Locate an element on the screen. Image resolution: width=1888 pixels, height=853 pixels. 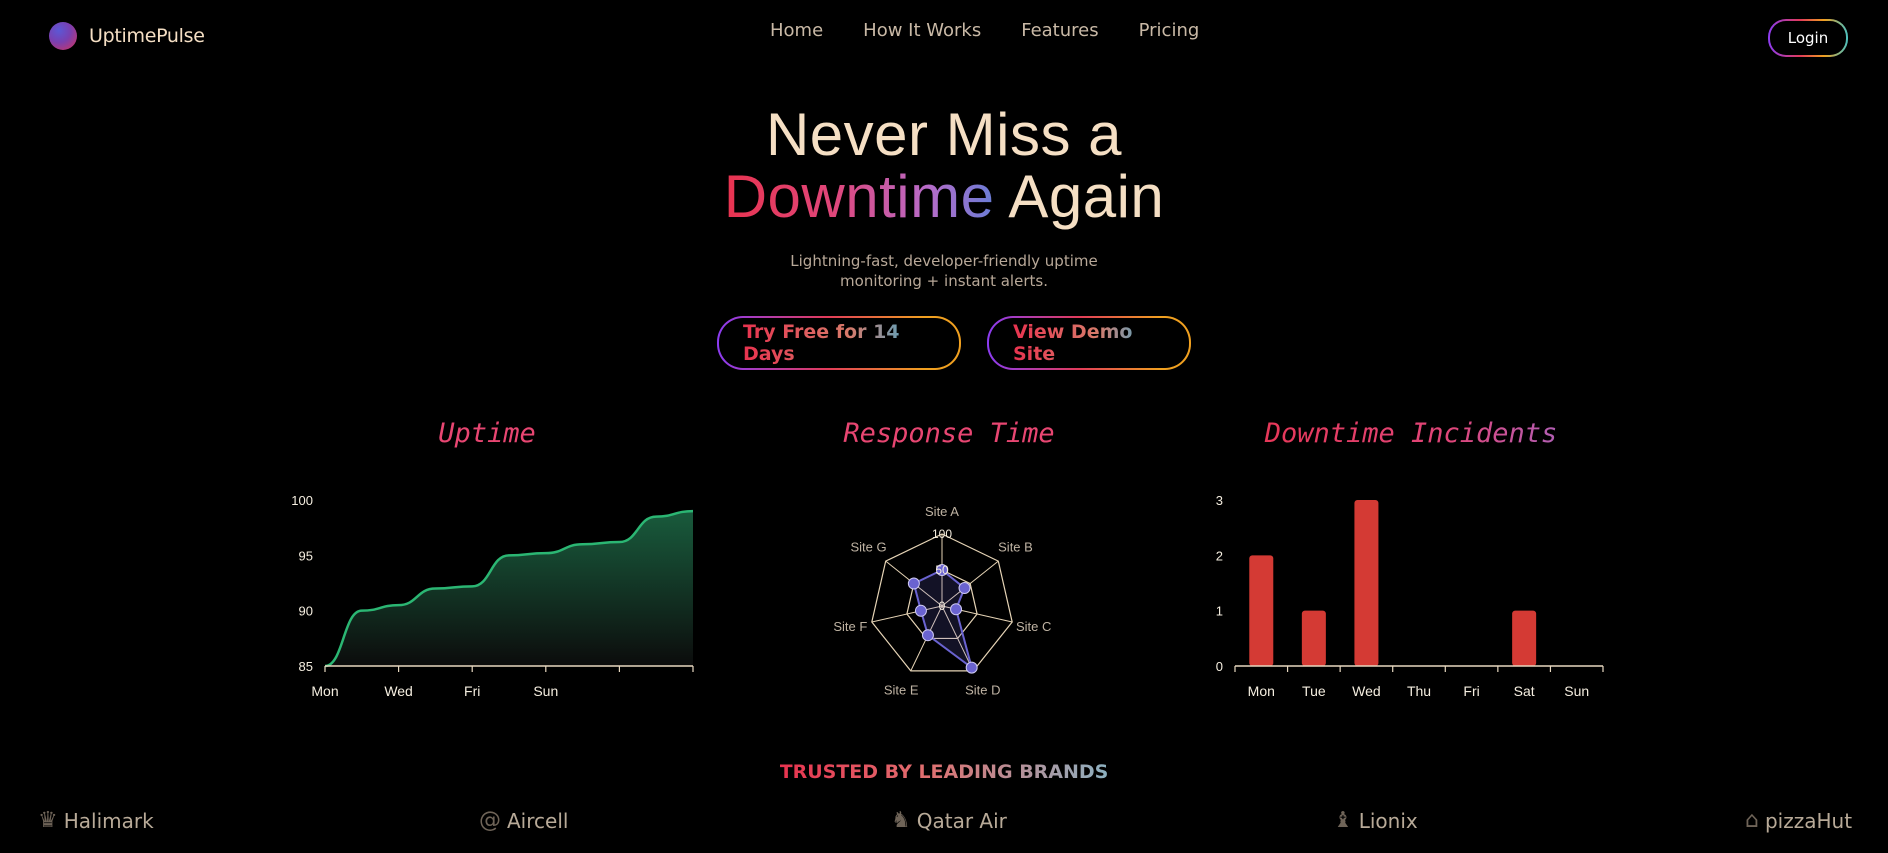
brand-logo-qatar-air: ♞ Qatar Air is located at coordinates (949, 820).